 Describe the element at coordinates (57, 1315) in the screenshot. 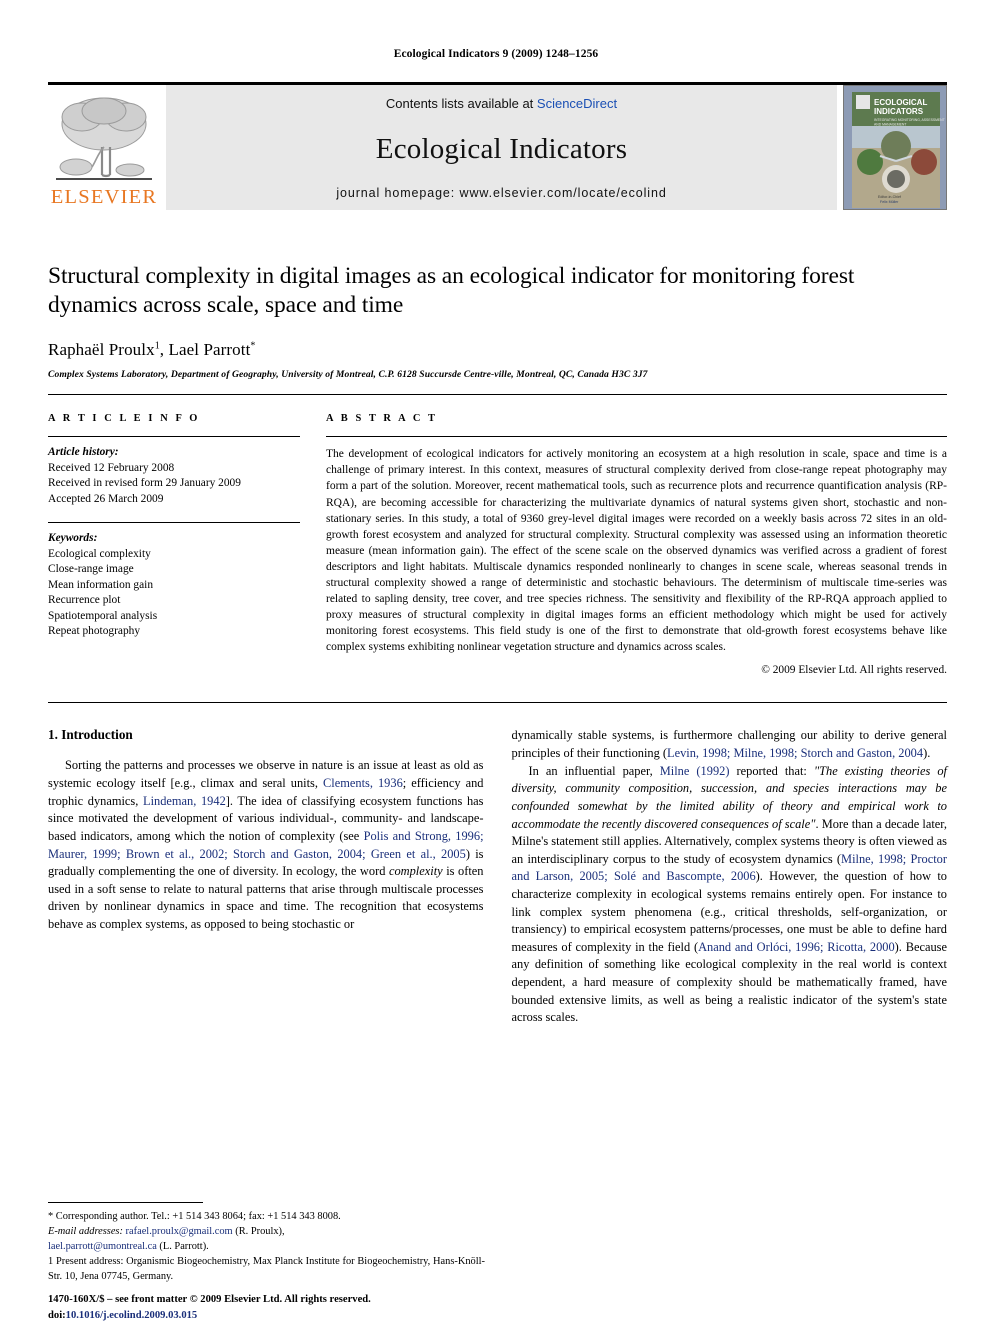

I see `doi-label: doi:` at that location.